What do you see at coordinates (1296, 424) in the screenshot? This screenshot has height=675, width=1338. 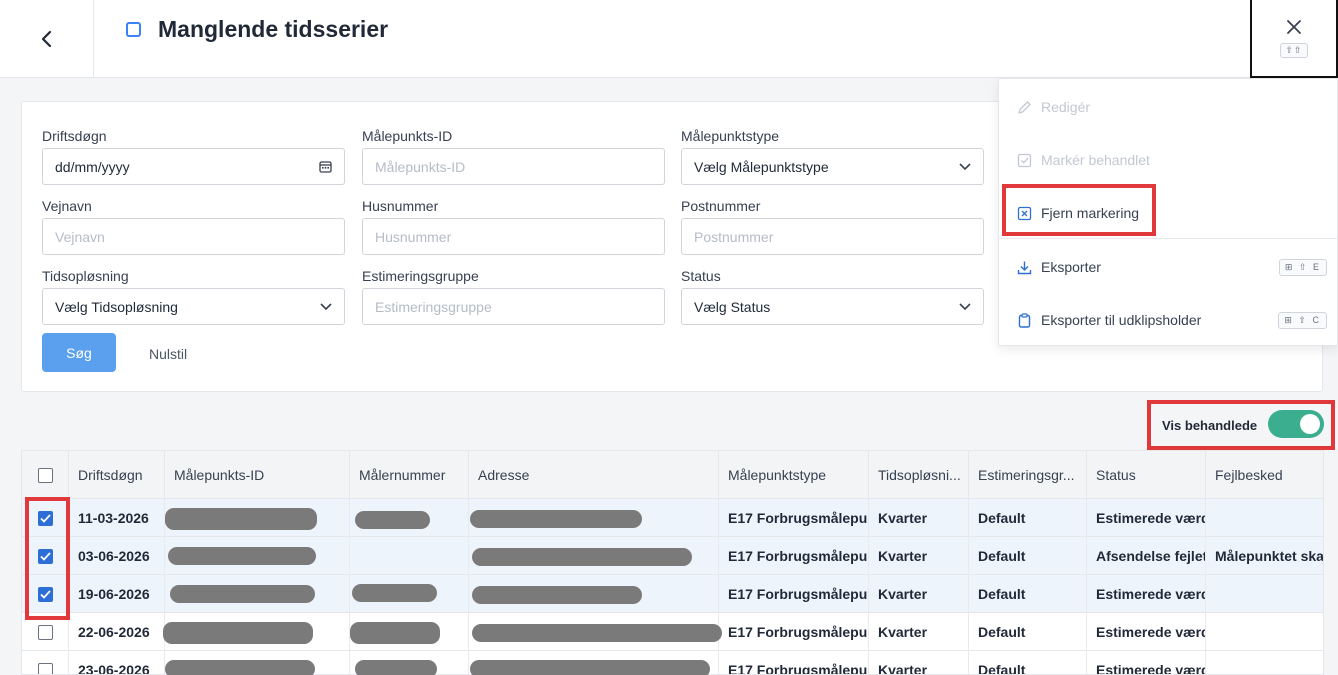 I see `vis-behandlede-toggle` at bounding box center [1296, 424].